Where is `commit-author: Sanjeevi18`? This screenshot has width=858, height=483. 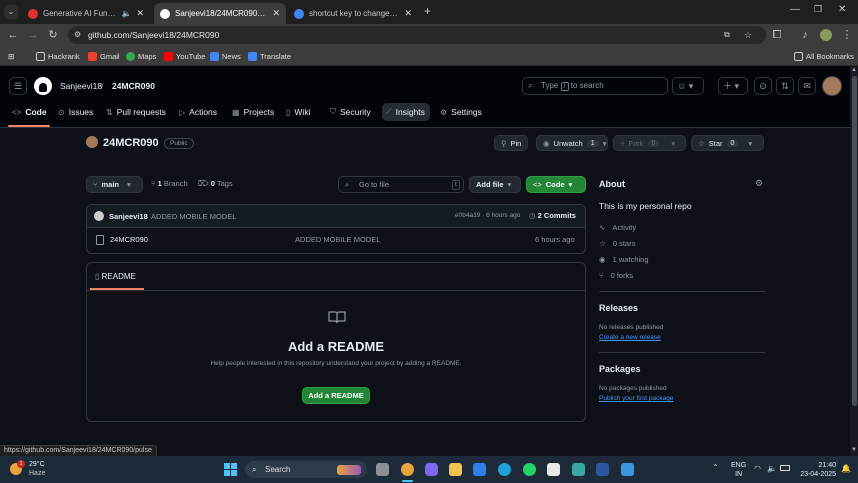
commit-author: Sanjeevi18 is located at coordinates (128, 216).